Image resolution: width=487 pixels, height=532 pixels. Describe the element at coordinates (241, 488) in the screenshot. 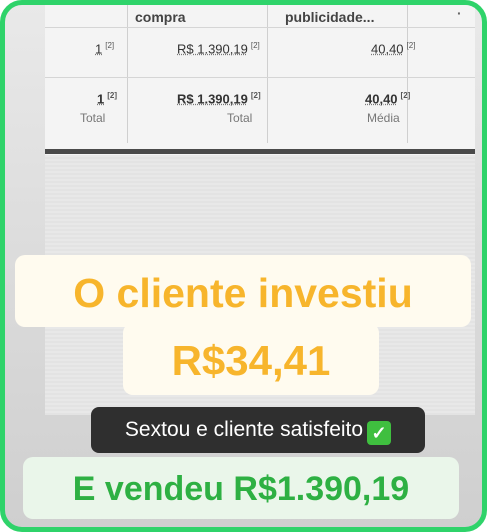

I see `caption-sold: E vendeu R$1.390,19` at that location.